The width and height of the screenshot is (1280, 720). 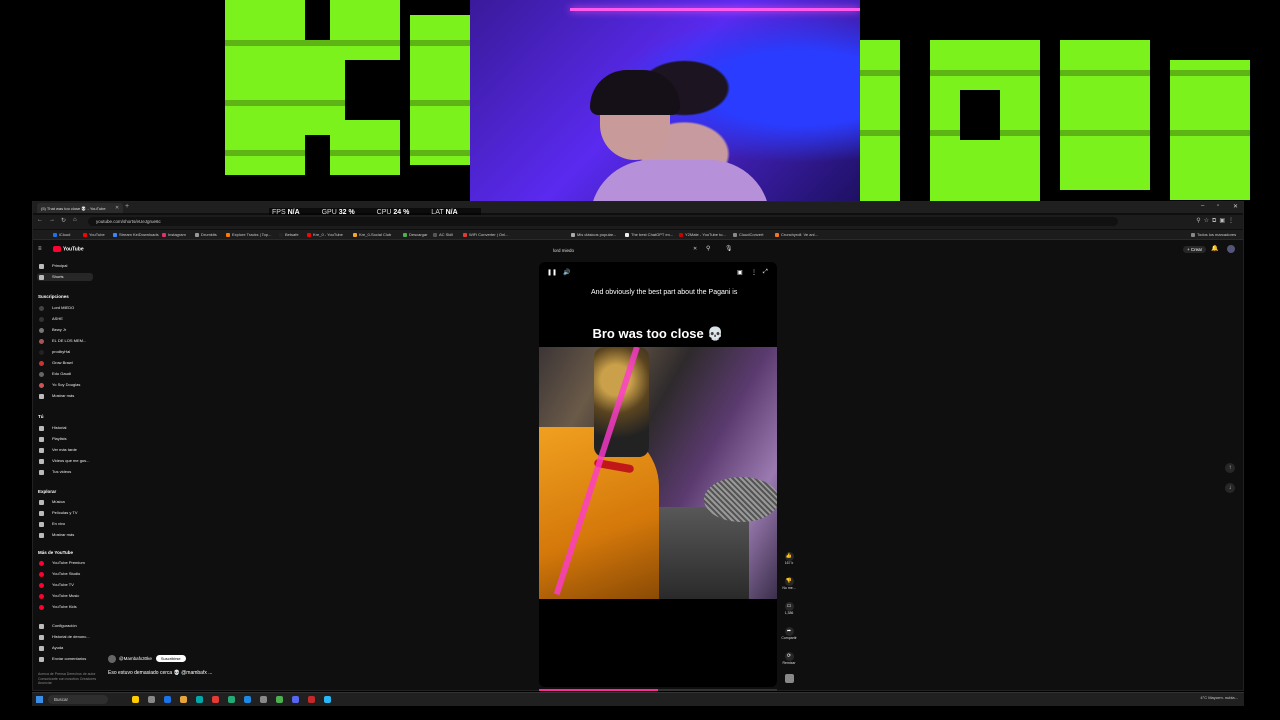 What do you see at coordinates (789, 658) in the screenshot?
I see `remix-button: ⟳ Remixar` at bounding box center [789, 658].